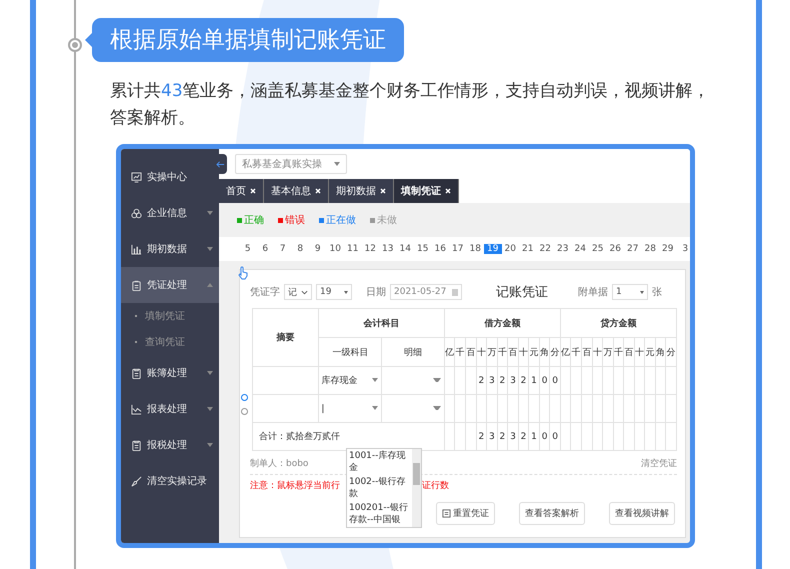 This screenshot has height=569, width=790. Describe the element at coordinates (416, 488) in the screenshot. I see `scrollbar` at that location.